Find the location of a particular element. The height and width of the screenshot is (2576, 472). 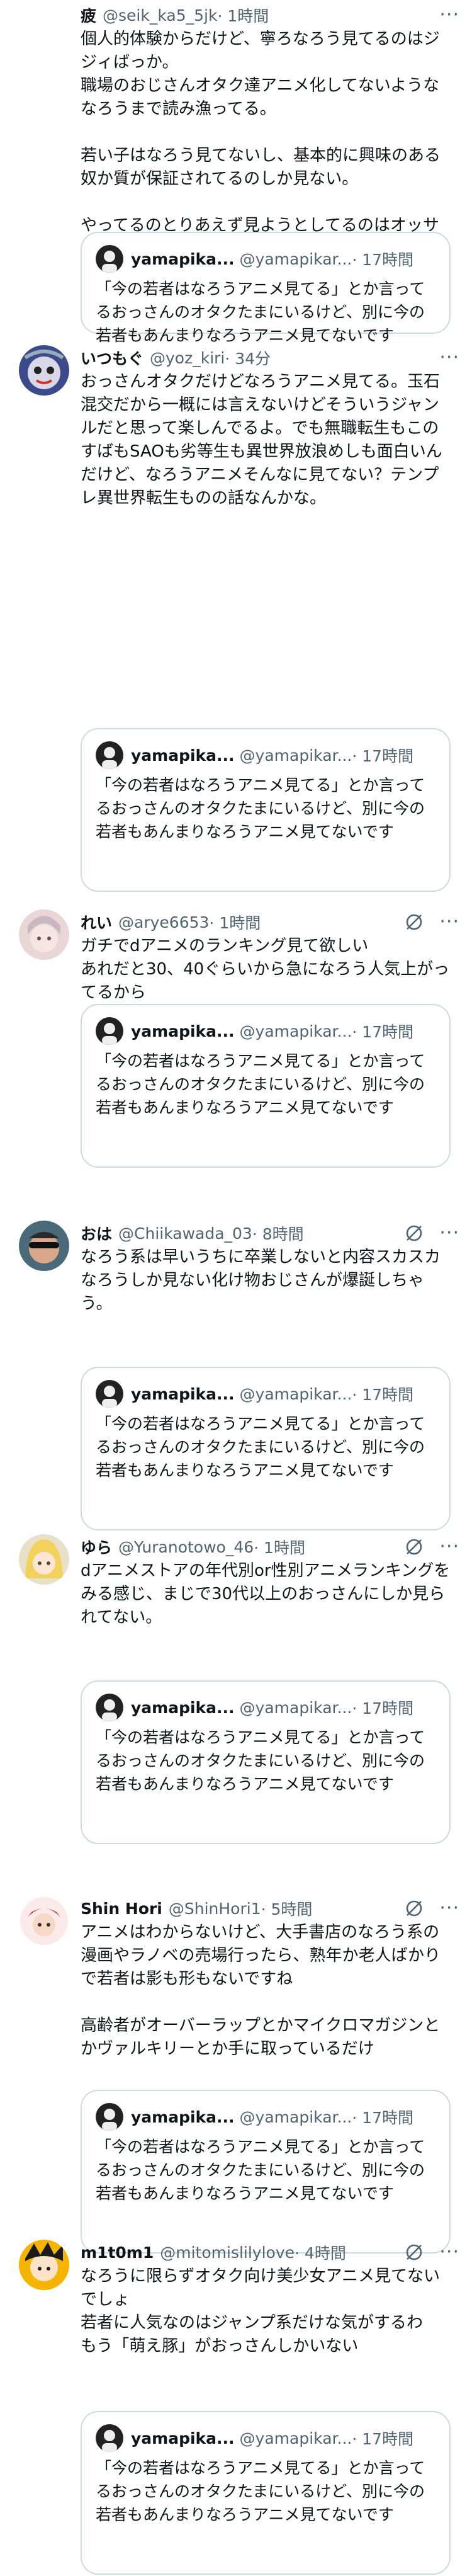

author-handle: @ShinHori1 is located at coordinates (215, 1909).